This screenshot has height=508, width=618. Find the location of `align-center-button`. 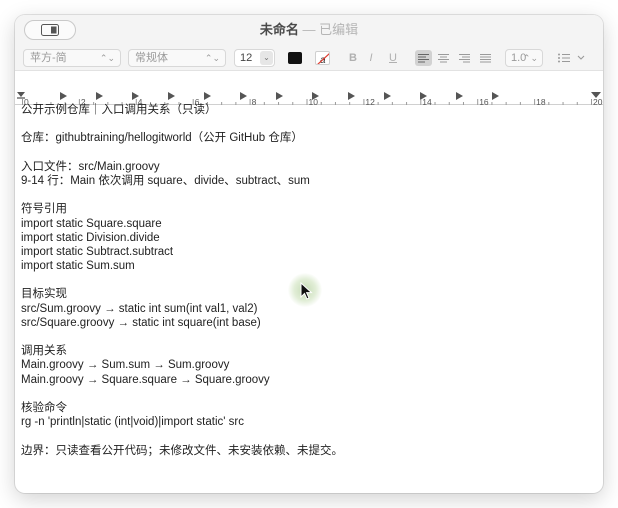

align-center-button is located at coordinates (443, 58).